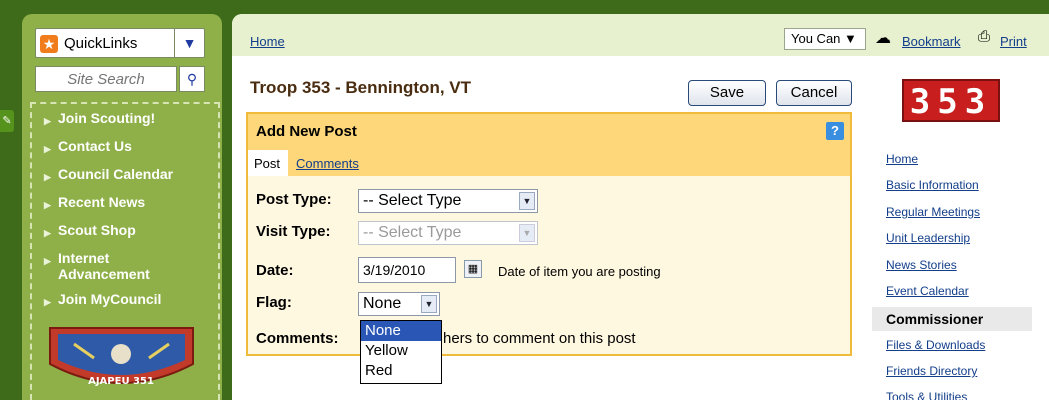 Image resolution: width=1049 pixels, height=400 pixels. What do you see at coordinates (412, 232) in the screenshot?
I see `visit-type-value: -- Select Type` at bounding box center [412, 232].